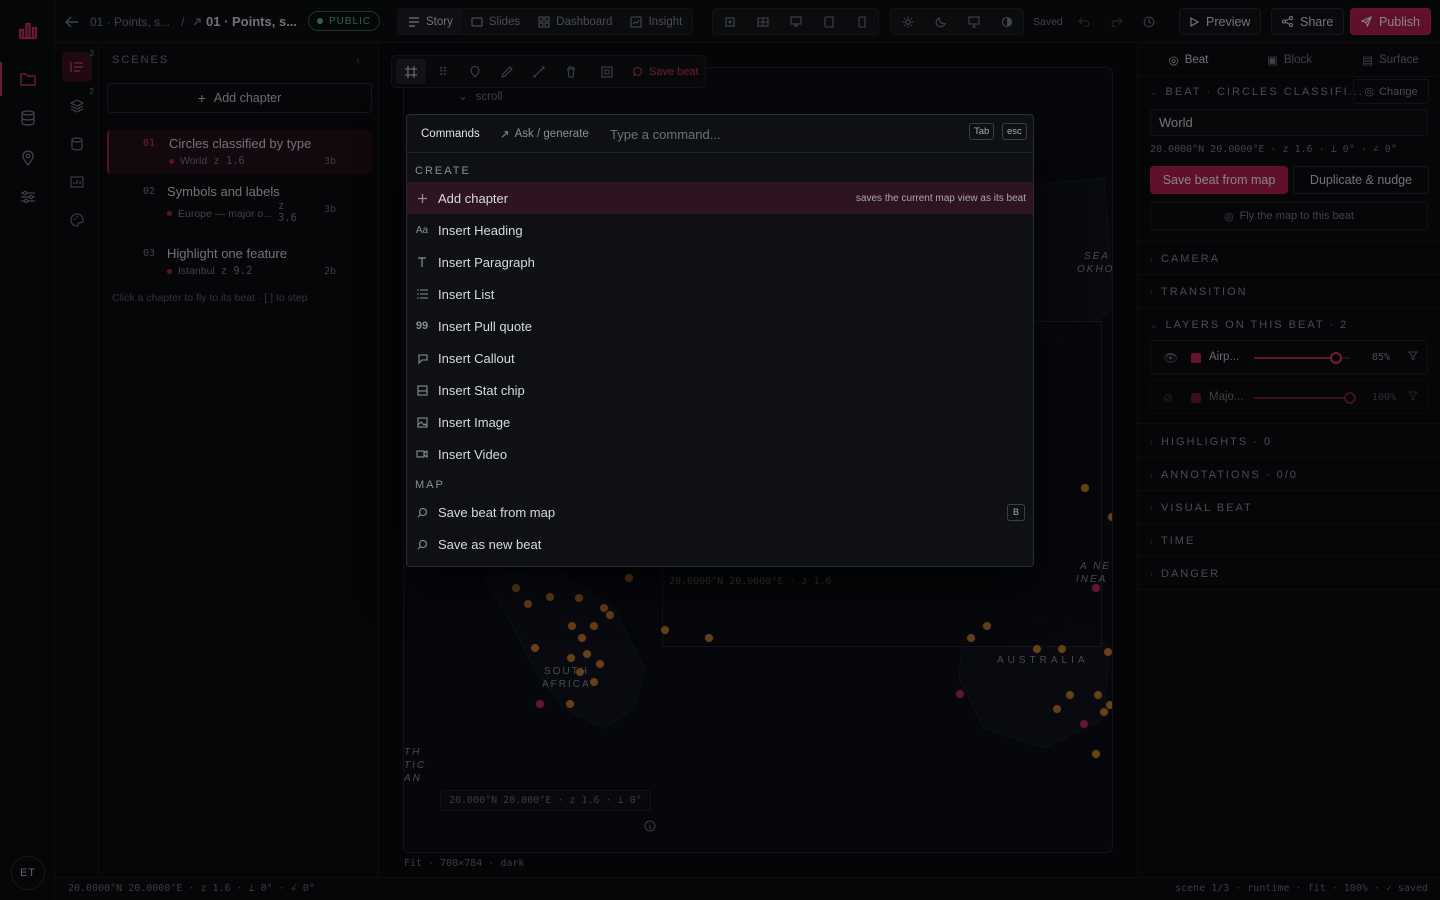  I want to click on command-insert-heading: Aa Insert Heading, so click(720, 230).